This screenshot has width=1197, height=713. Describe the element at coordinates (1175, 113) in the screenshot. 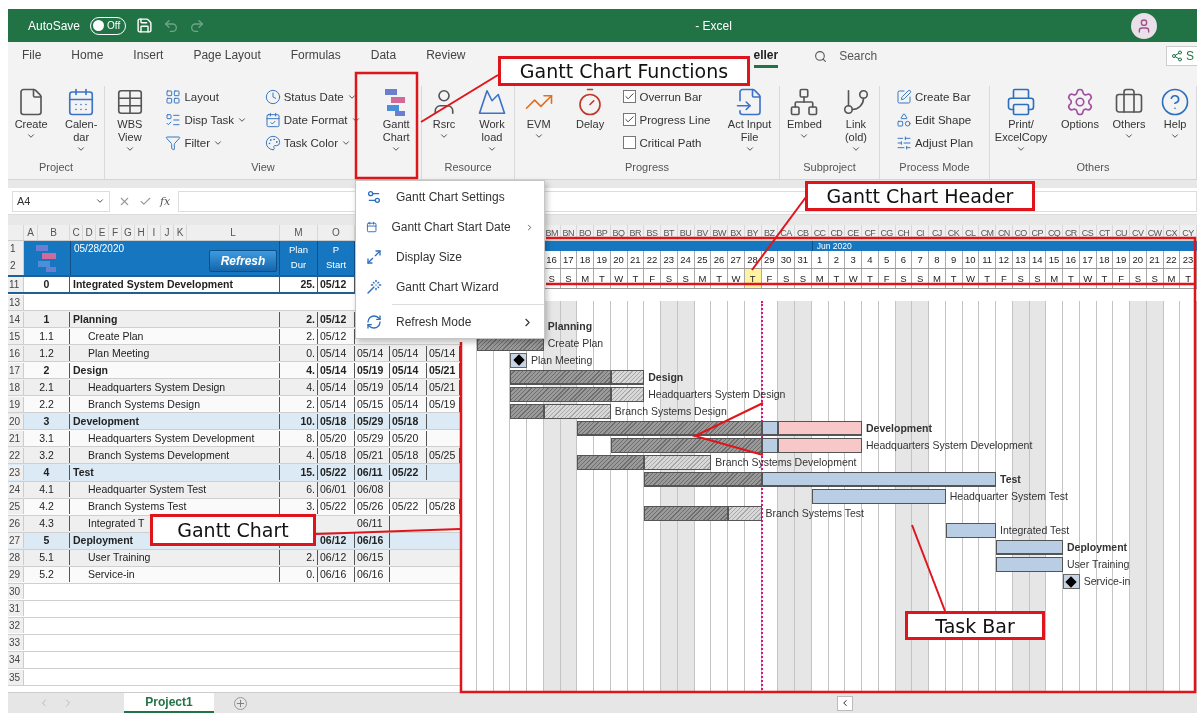

I see `ribbon-button: Help` at that location.